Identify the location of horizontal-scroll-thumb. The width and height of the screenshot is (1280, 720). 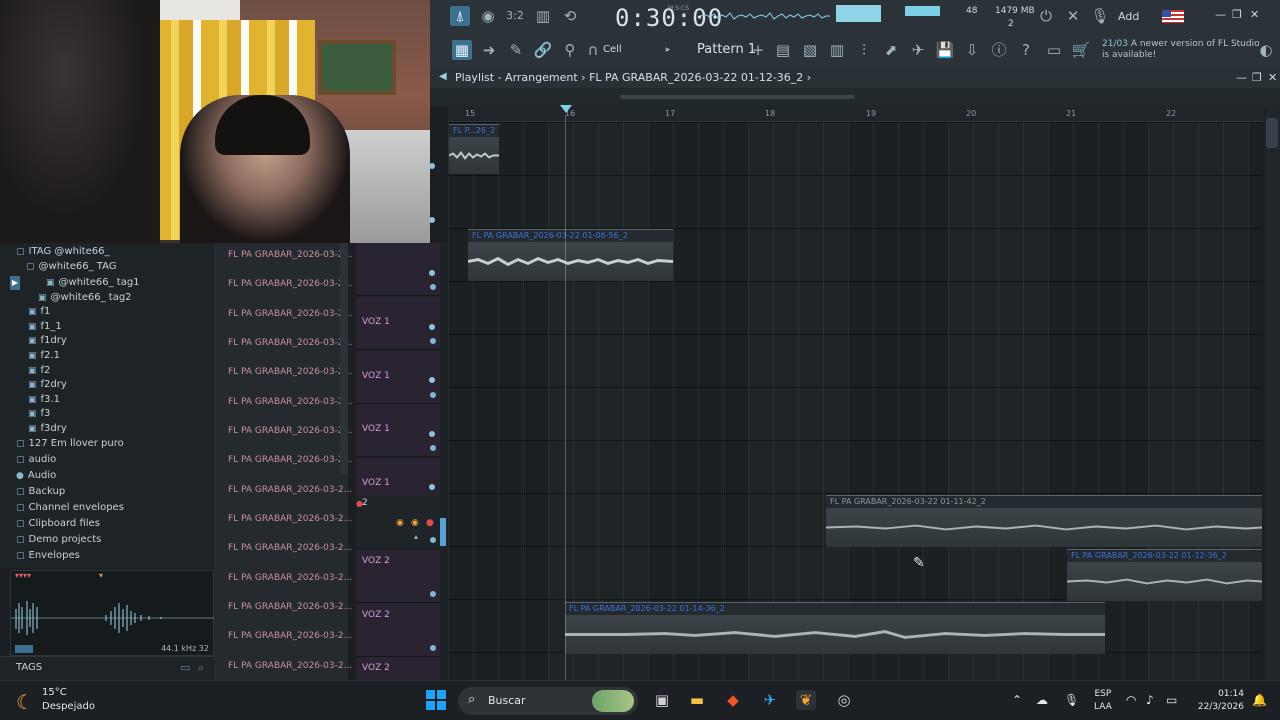
(737, 97).